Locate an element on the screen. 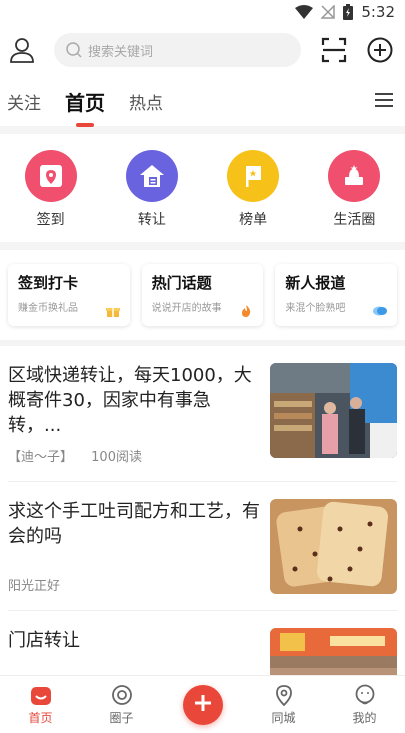  user-icon is located at coordinates (22, 50).